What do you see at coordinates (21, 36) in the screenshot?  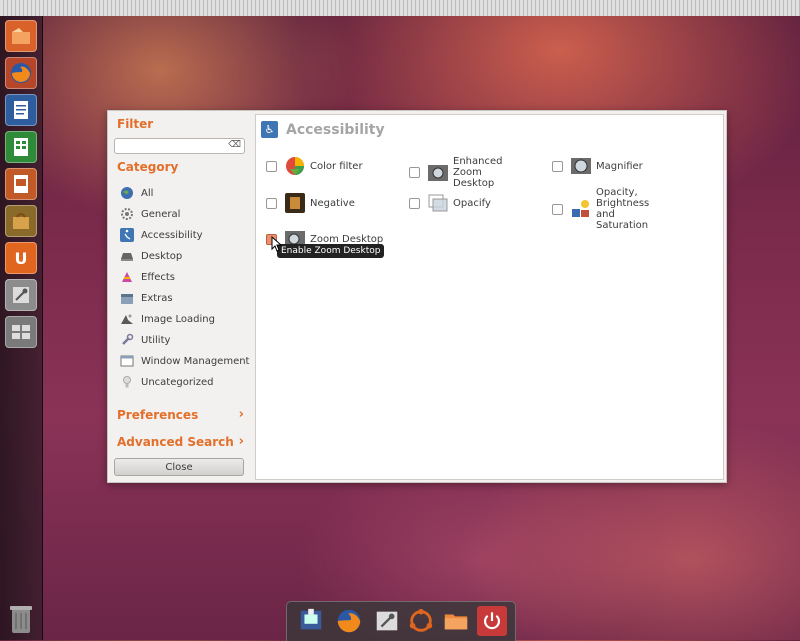 I see `home-folder-icon` at bounding box center [21, 36].